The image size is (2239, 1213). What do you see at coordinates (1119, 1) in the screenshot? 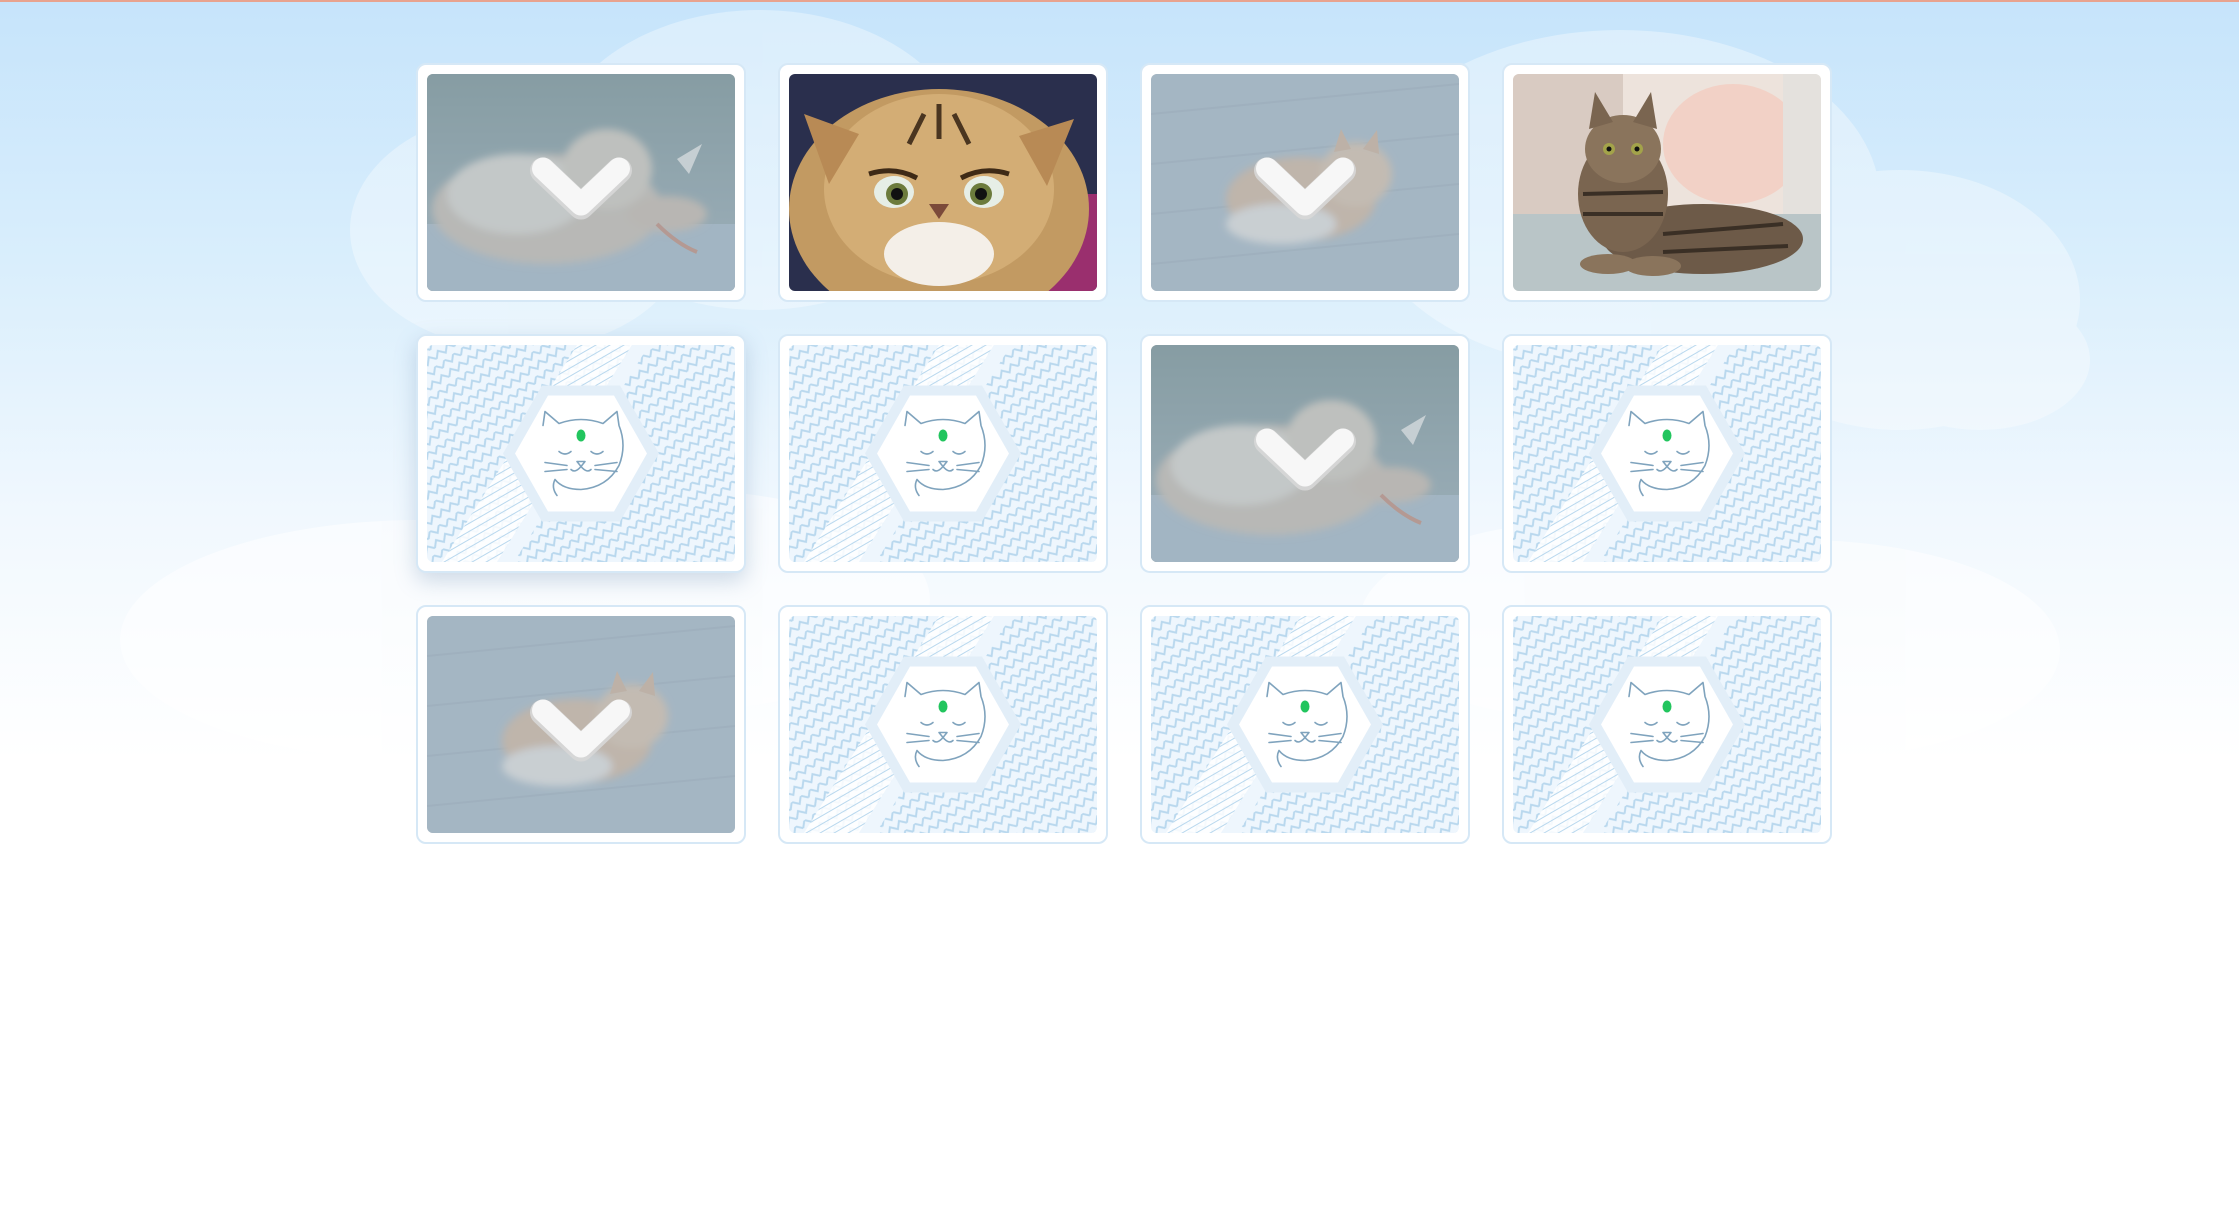
I see `top-accent-line` at bounding box center [1119, 1].